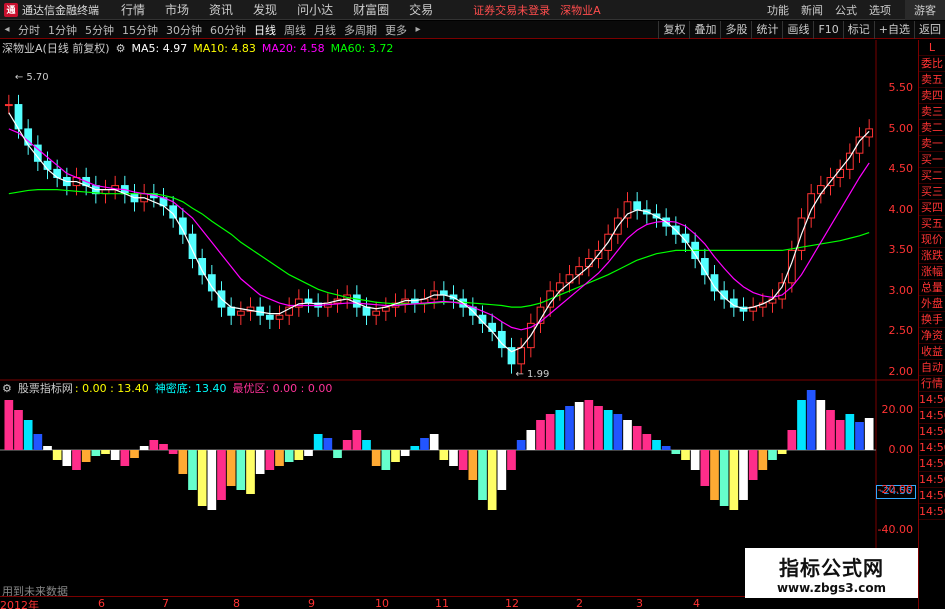 The image size is (945, 609). Describe the element at coordinates (932, 160) in the screenshot. I see `side-panel-item-7: 买一` at that location.